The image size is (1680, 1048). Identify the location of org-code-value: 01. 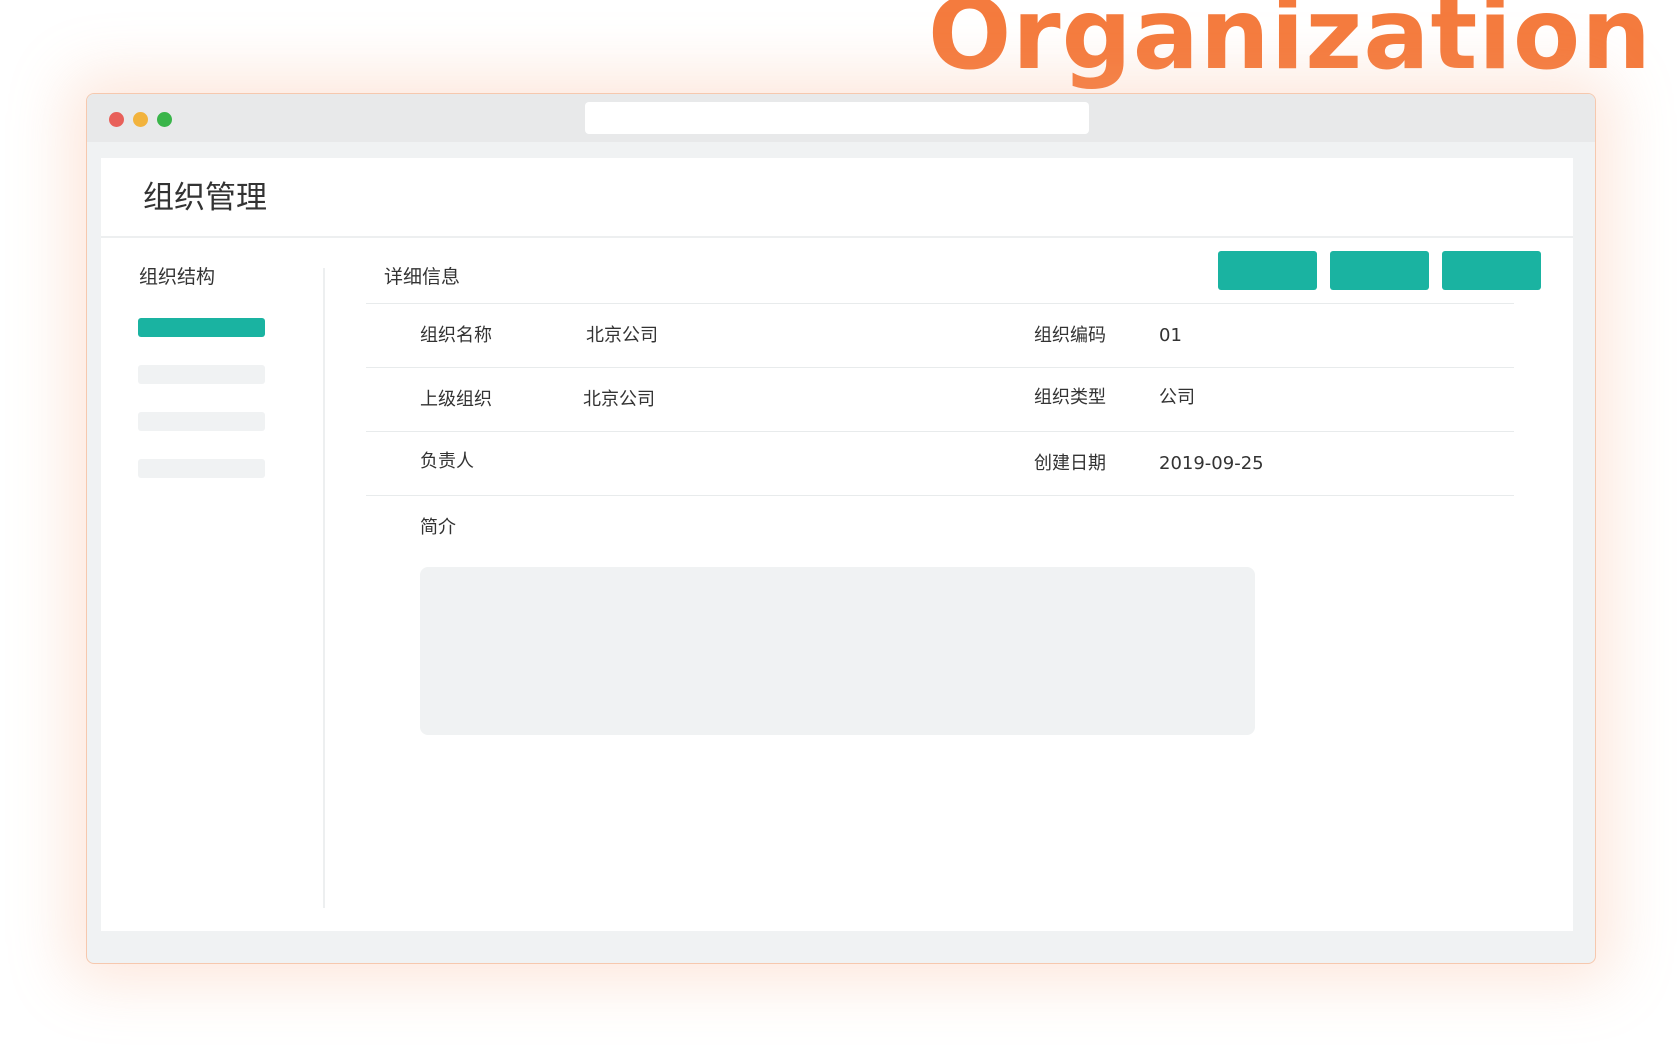
(1170, 335).